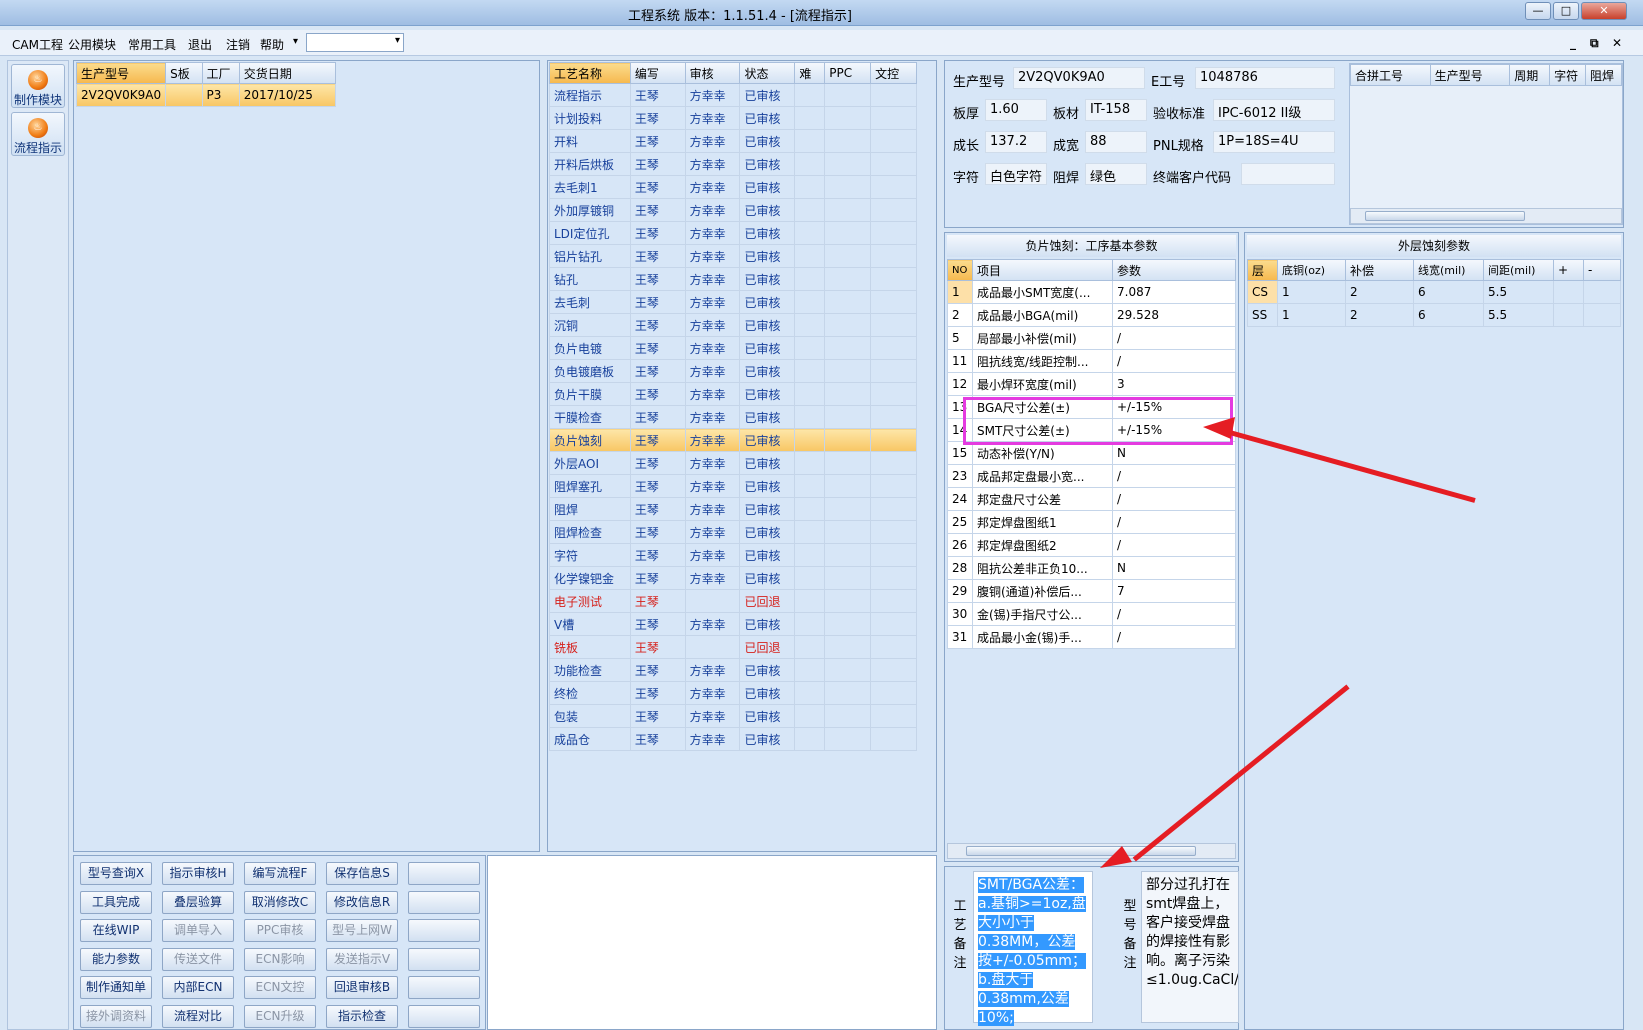 This screenshot has height=1030, width=1643. I want to click on maximize-button: □, so click(1566, 11).